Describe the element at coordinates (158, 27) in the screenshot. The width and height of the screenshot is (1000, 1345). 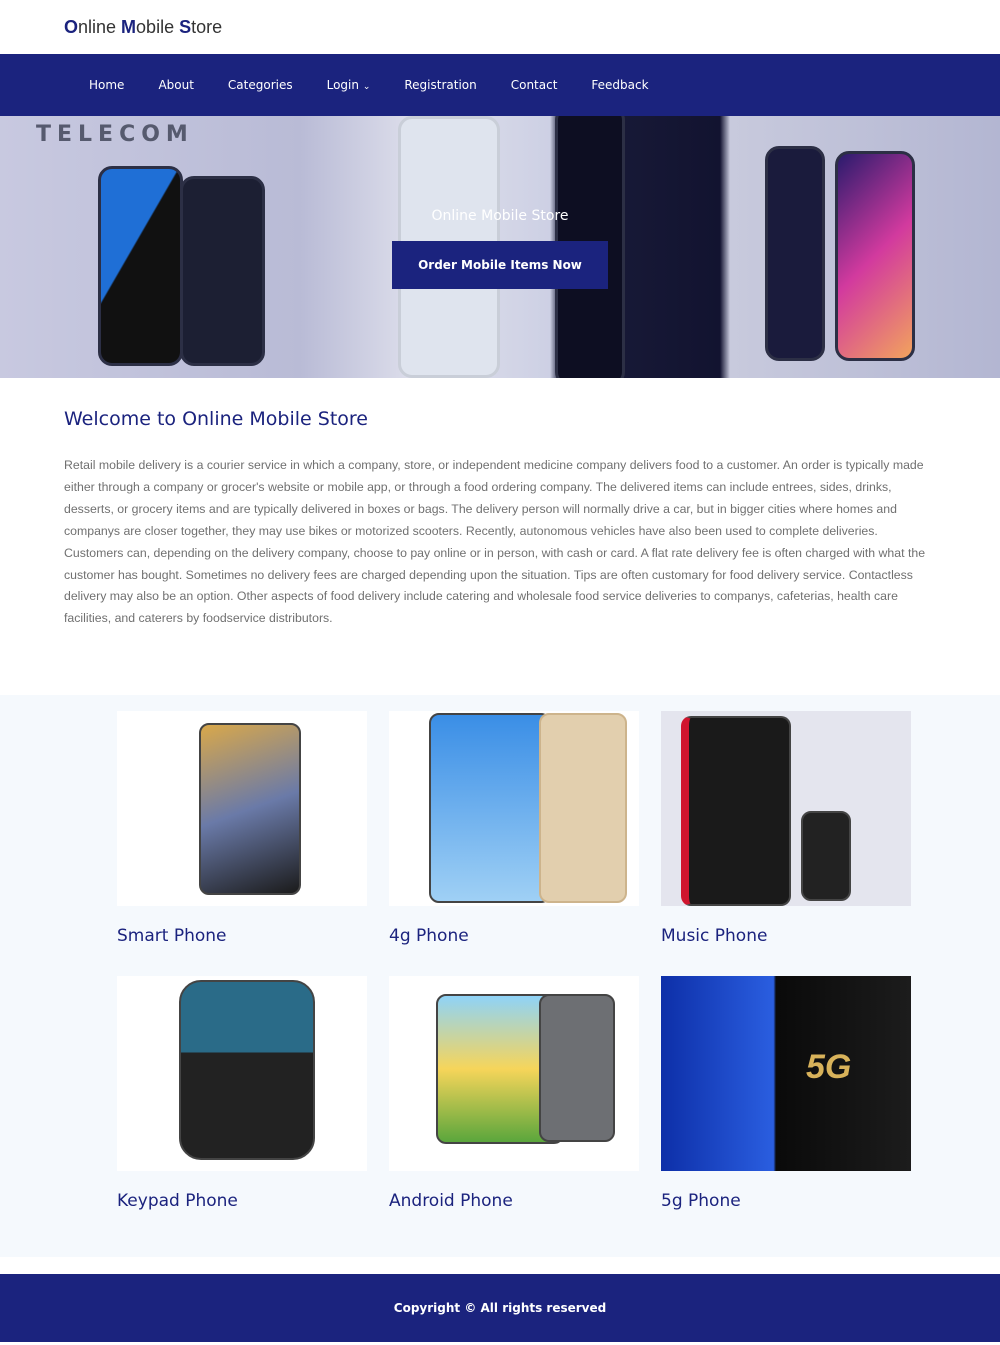
I see `logo-text: obile` at that location.